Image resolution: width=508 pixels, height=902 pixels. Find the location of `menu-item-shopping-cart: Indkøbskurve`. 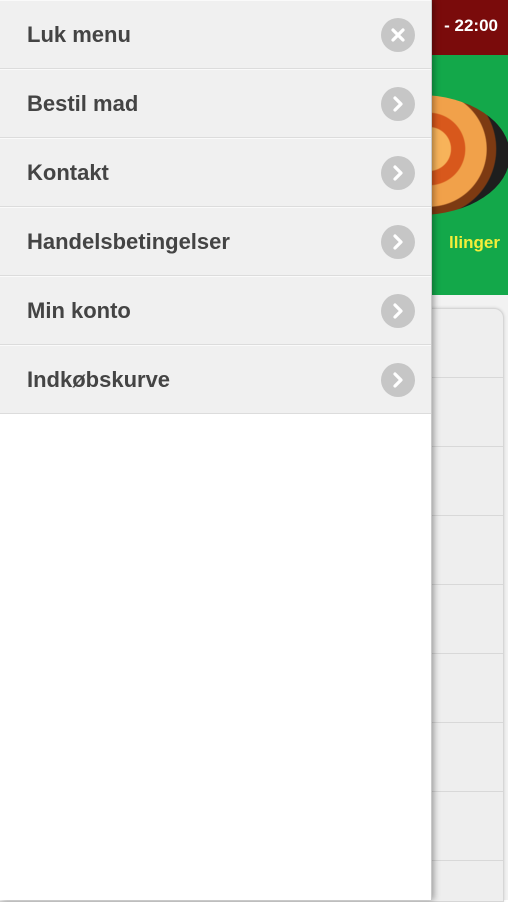

menu-item-shopping-cart: Indkøbskurve is located at coordinates (215, 379).